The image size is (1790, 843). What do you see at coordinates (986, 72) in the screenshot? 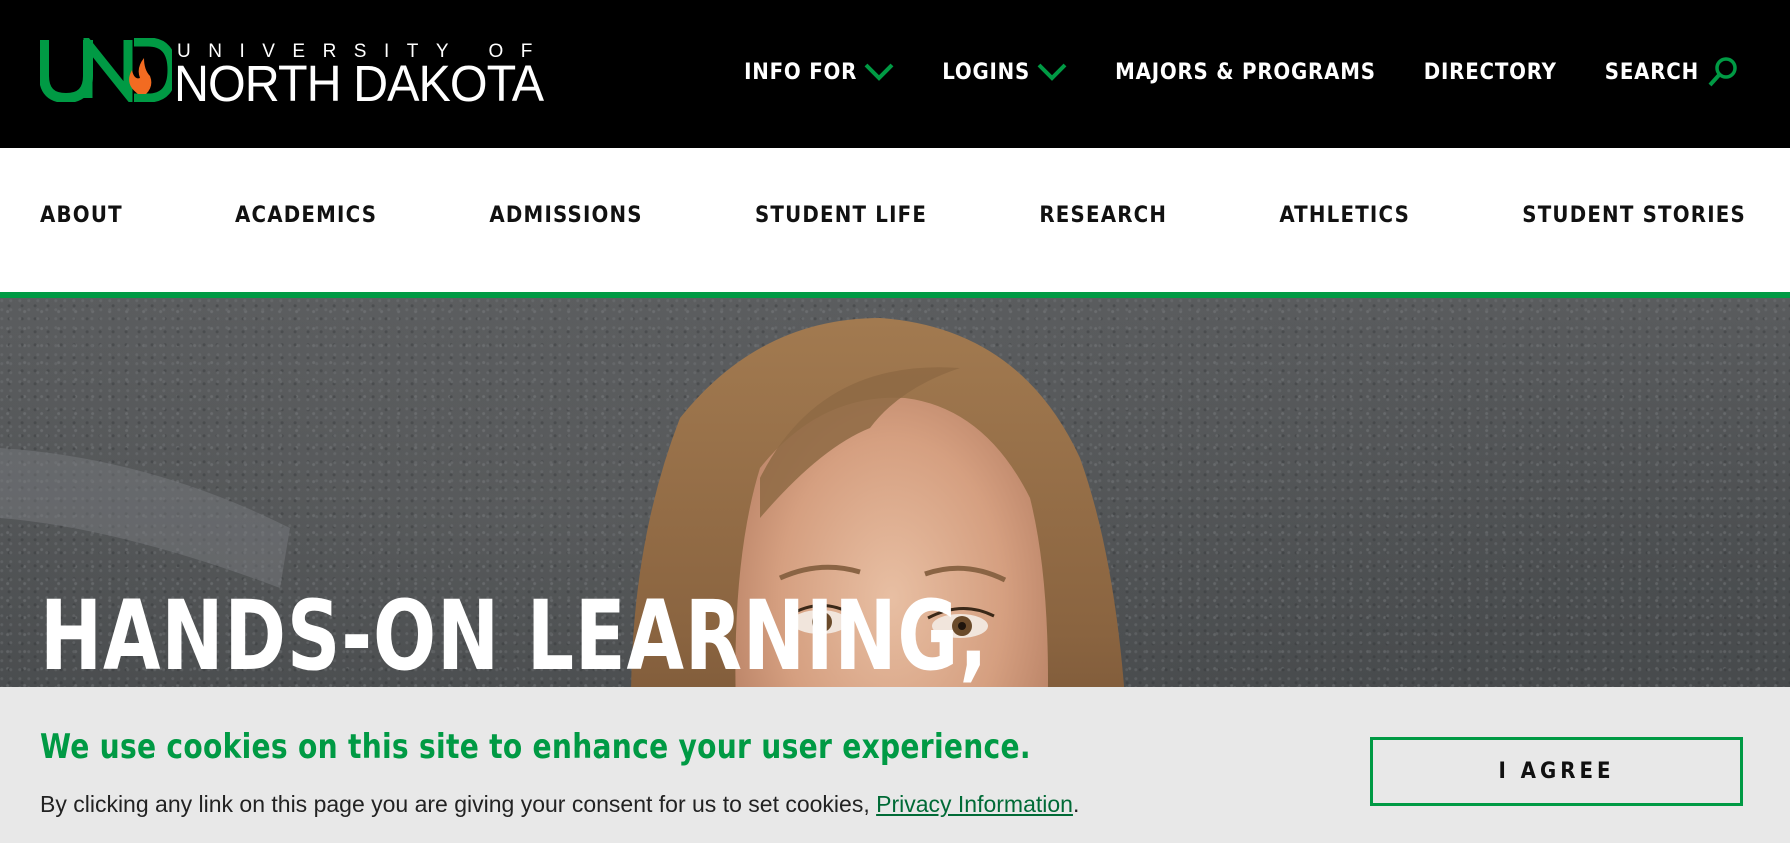
I see `logins-label: LOGINS` at bounding box center [986, 72].